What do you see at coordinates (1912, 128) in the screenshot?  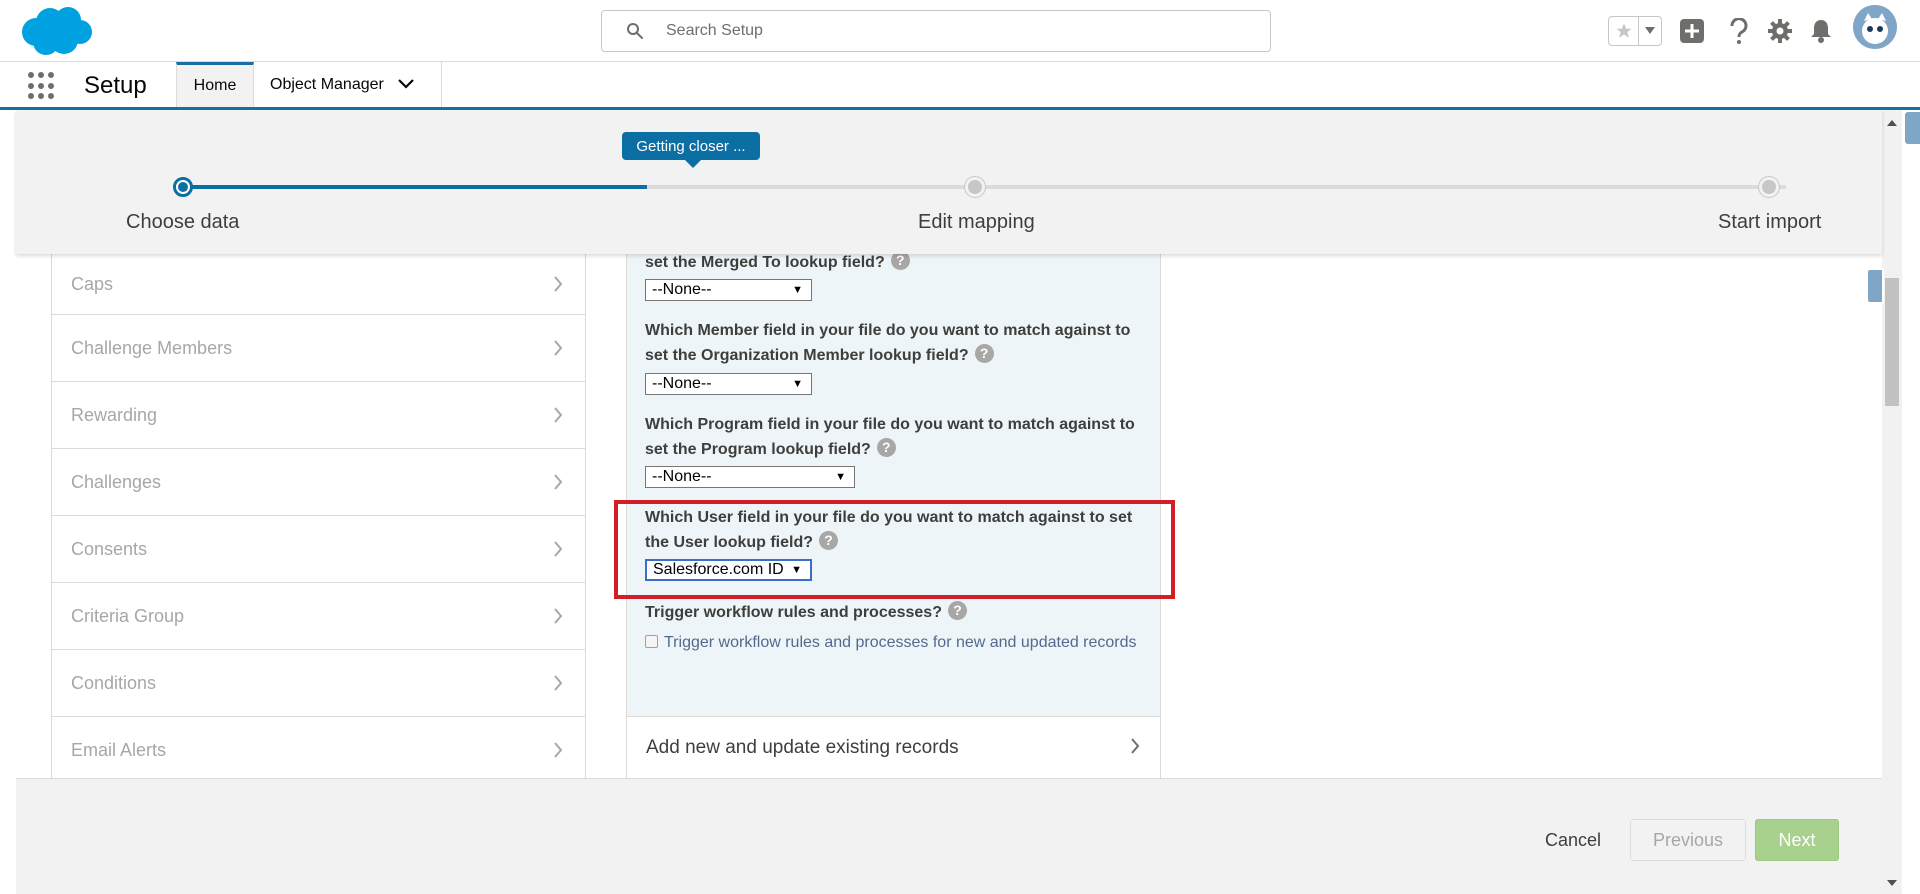 I see `side-panel-toggle-icon` at bounding box center [1912, 128].